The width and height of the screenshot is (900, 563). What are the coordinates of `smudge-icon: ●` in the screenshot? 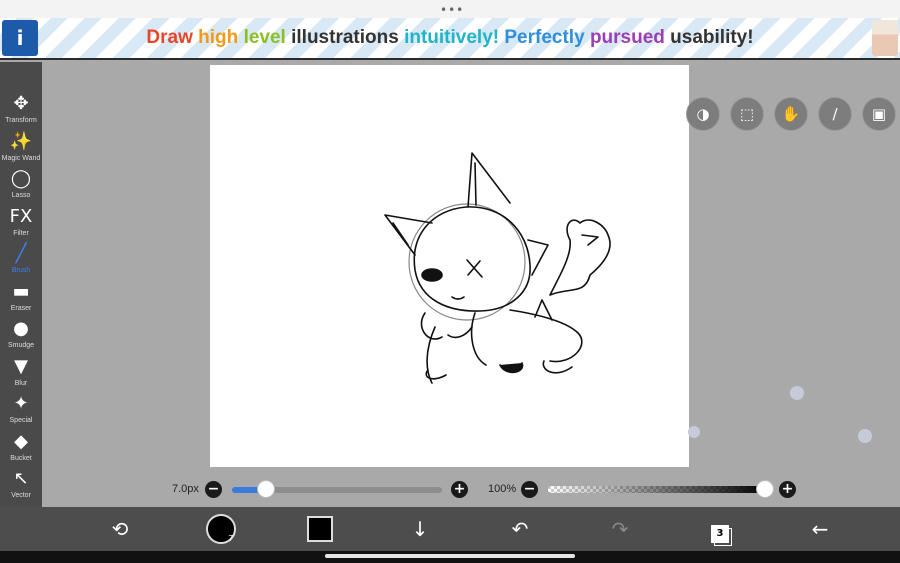 It's located at (21, 328).